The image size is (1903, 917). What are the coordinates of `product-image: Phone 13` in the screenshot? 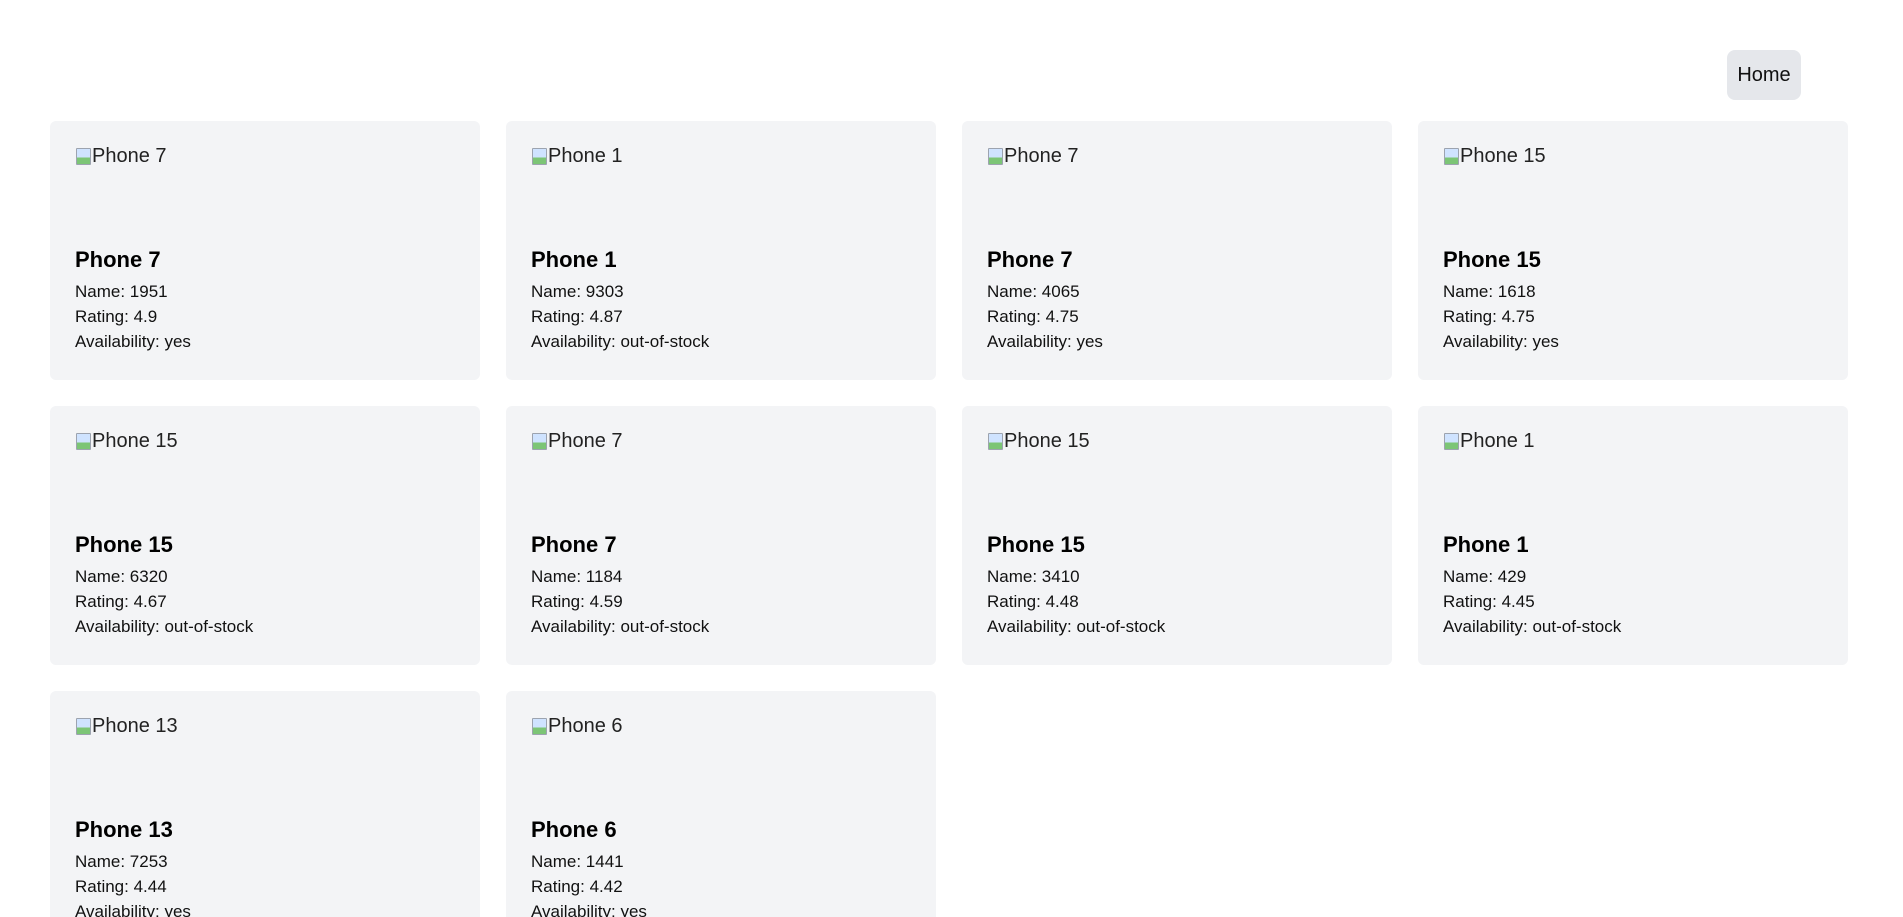 It's located at (265, 755).